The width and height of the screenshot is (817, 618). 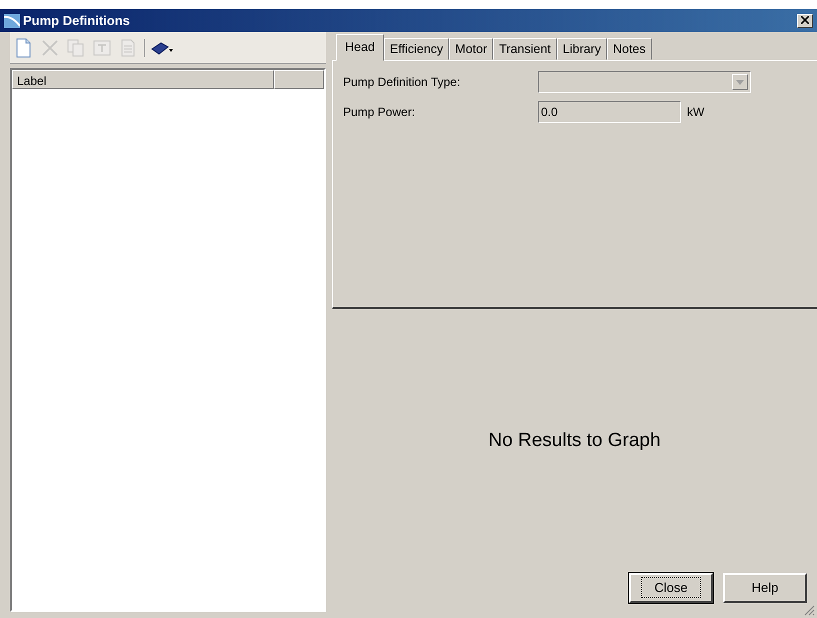 I want to click on tab: Library, so click(x=581, y=49).